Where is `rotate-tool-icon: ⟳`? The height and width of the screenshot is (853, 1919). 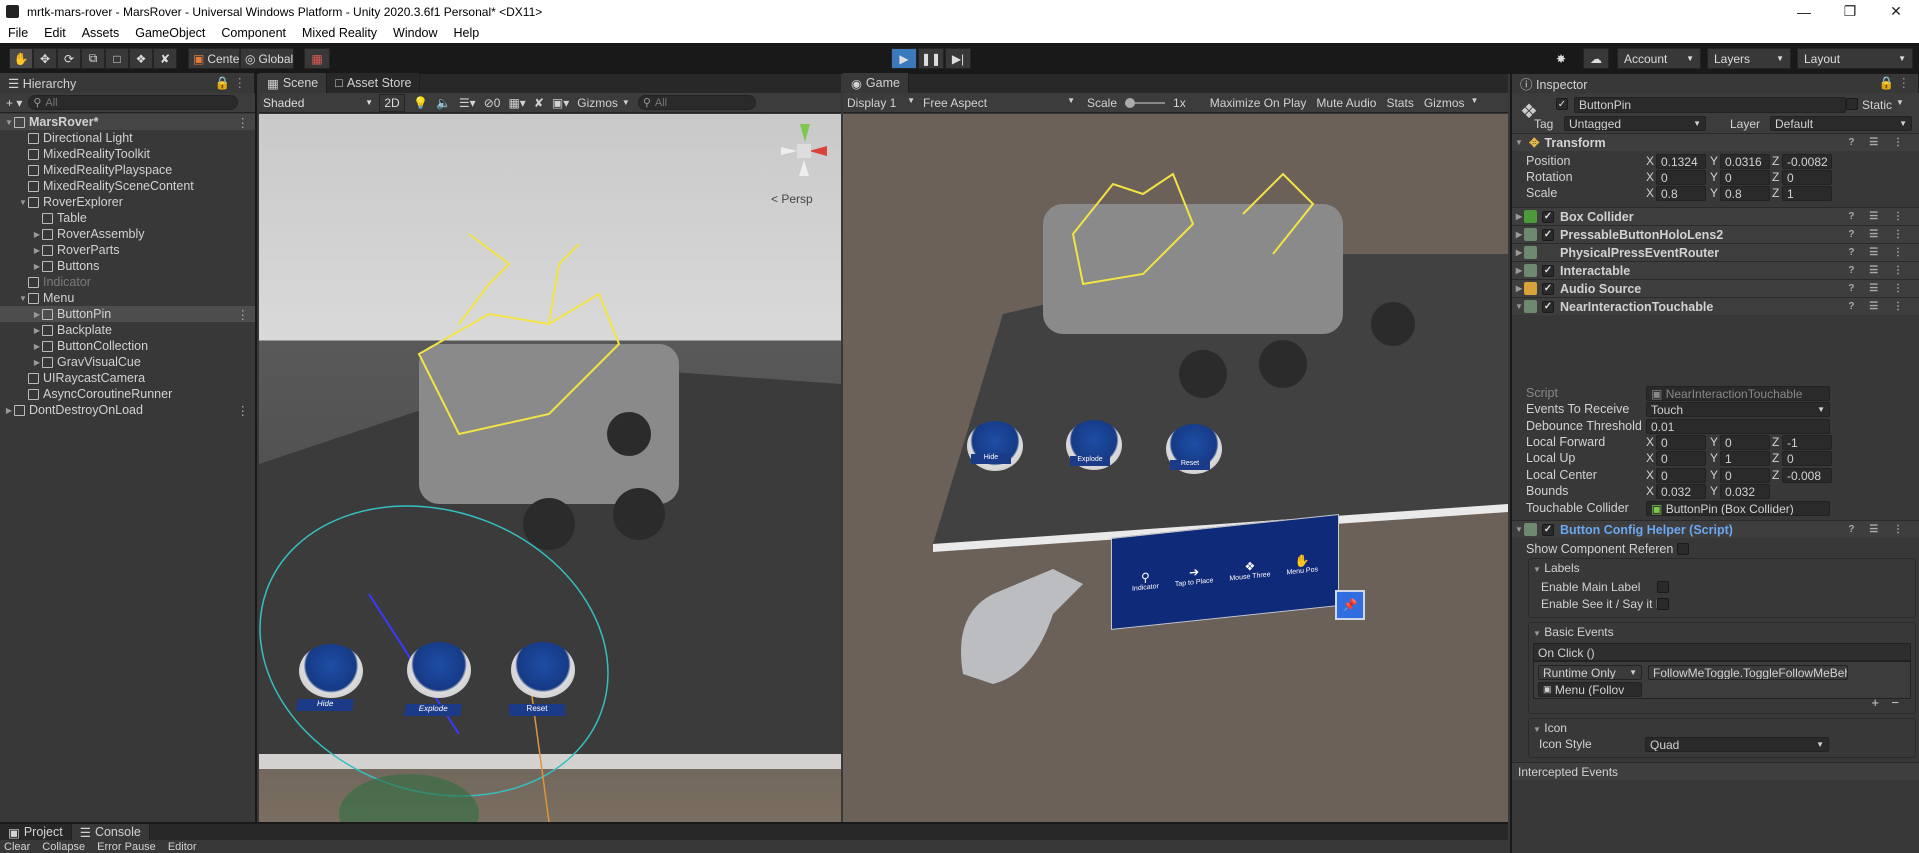 rotate-tool-icon: ⟳ is located at coordinates (69, 58).